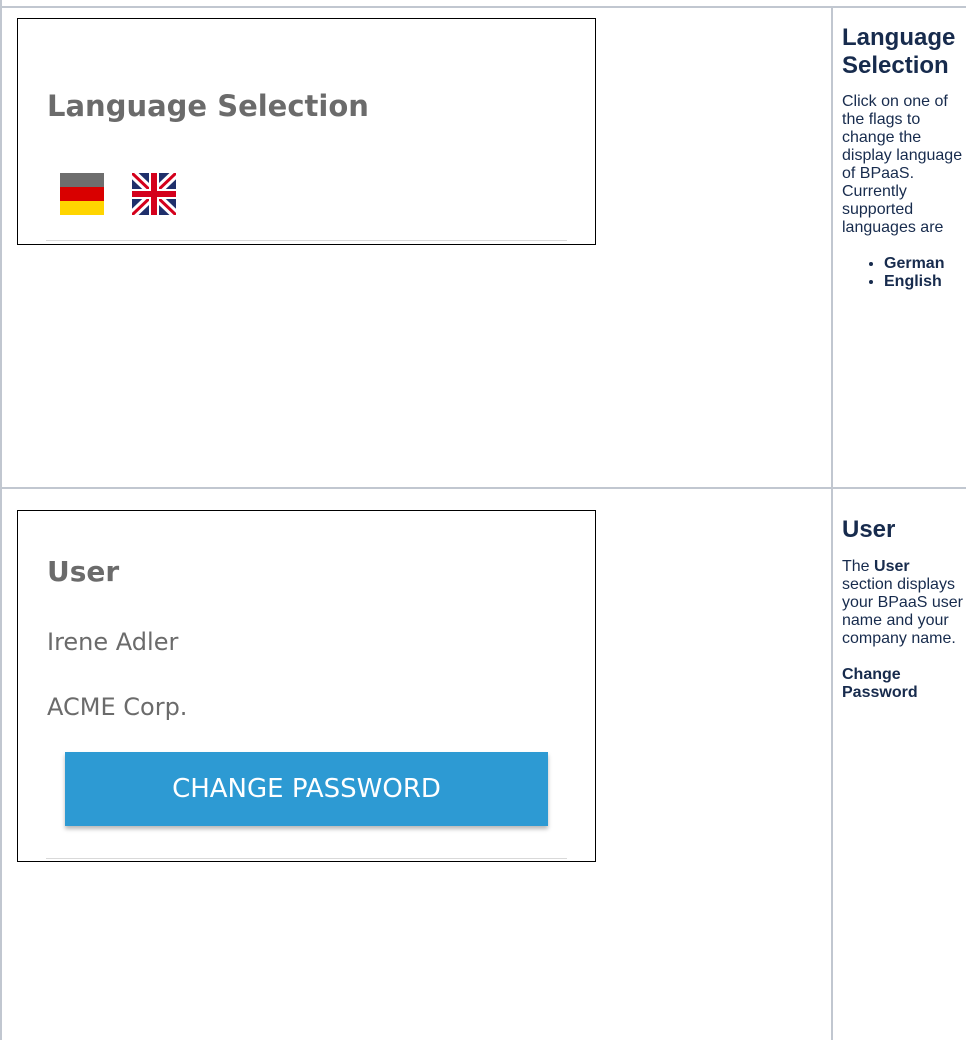  Describe the element at coordinates (208, 106) in the screenshot. I see `language-selection-heading: Language Selection` at that location.